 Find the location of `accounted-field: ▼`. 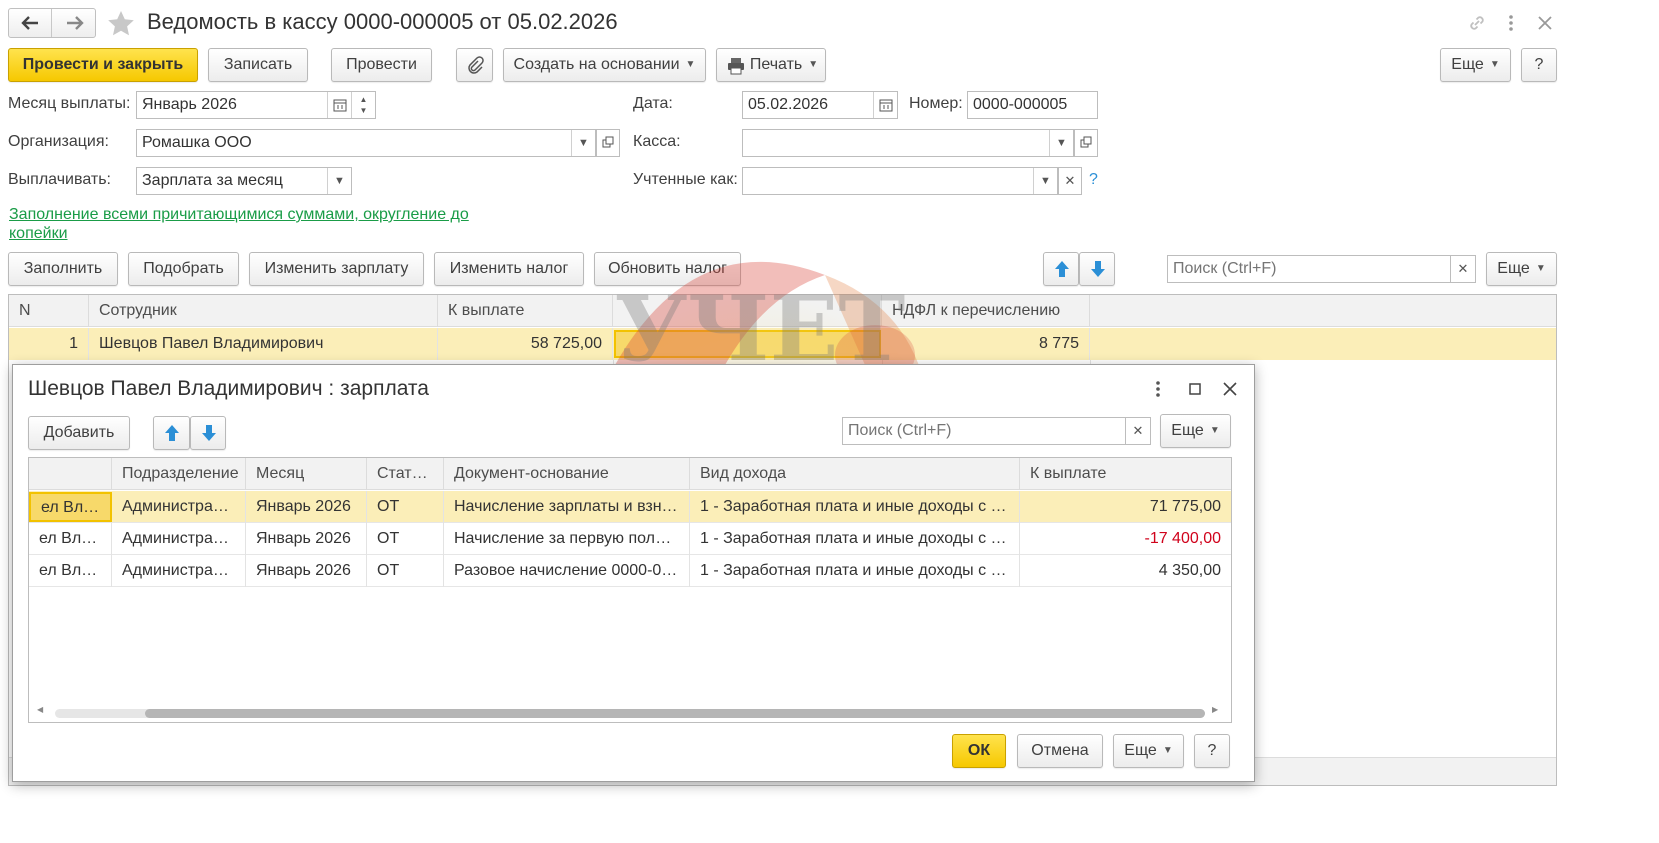

accounted-field: ▼ is located at coordinates (900, 181).